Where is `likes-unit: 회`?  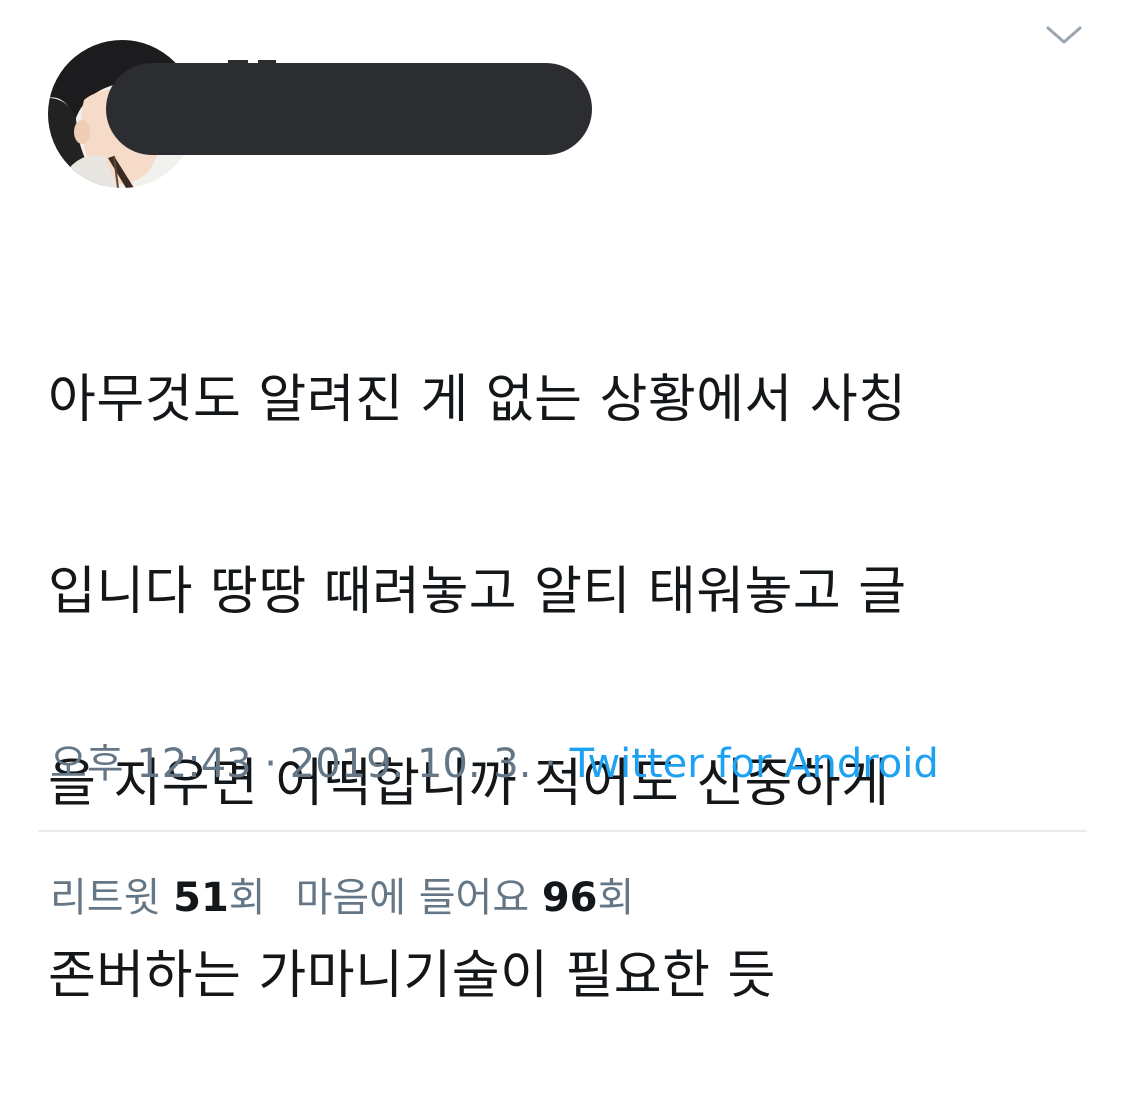 likes-unit: 회 is located at coordinates (616, 898).